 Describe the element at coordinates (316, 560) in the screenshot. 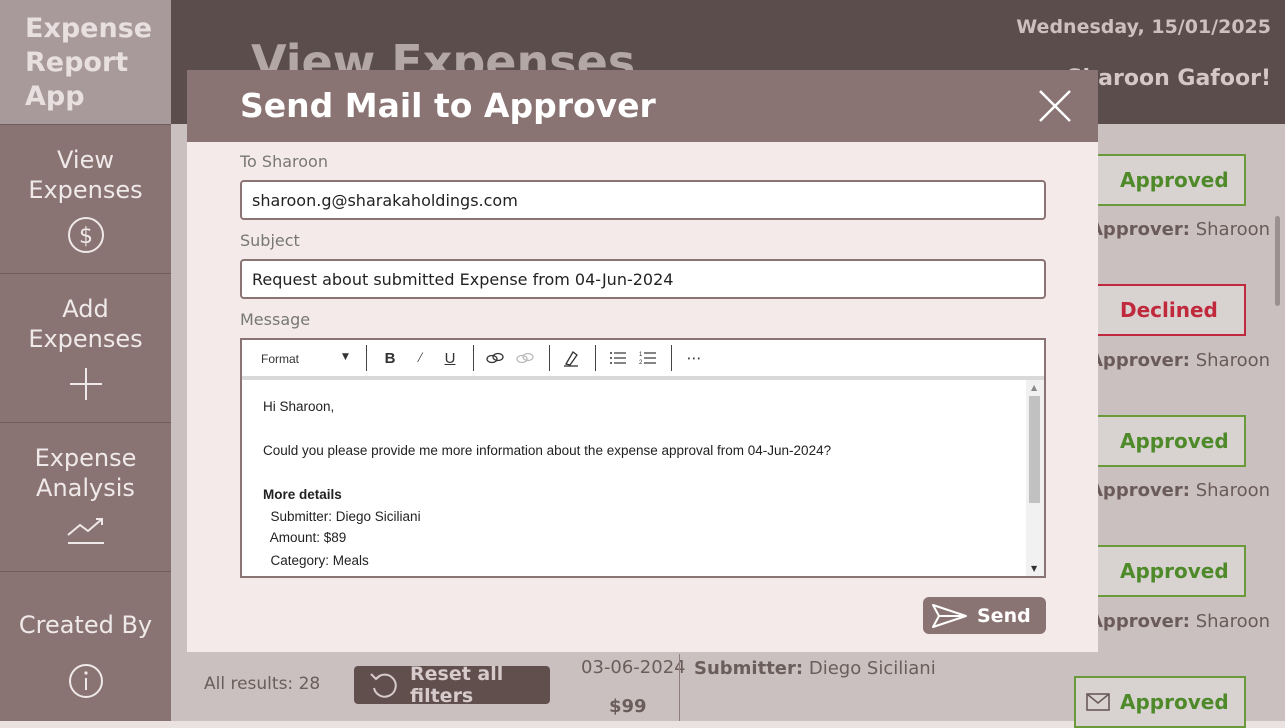

I see `message-line: Category: Meals` at that location.